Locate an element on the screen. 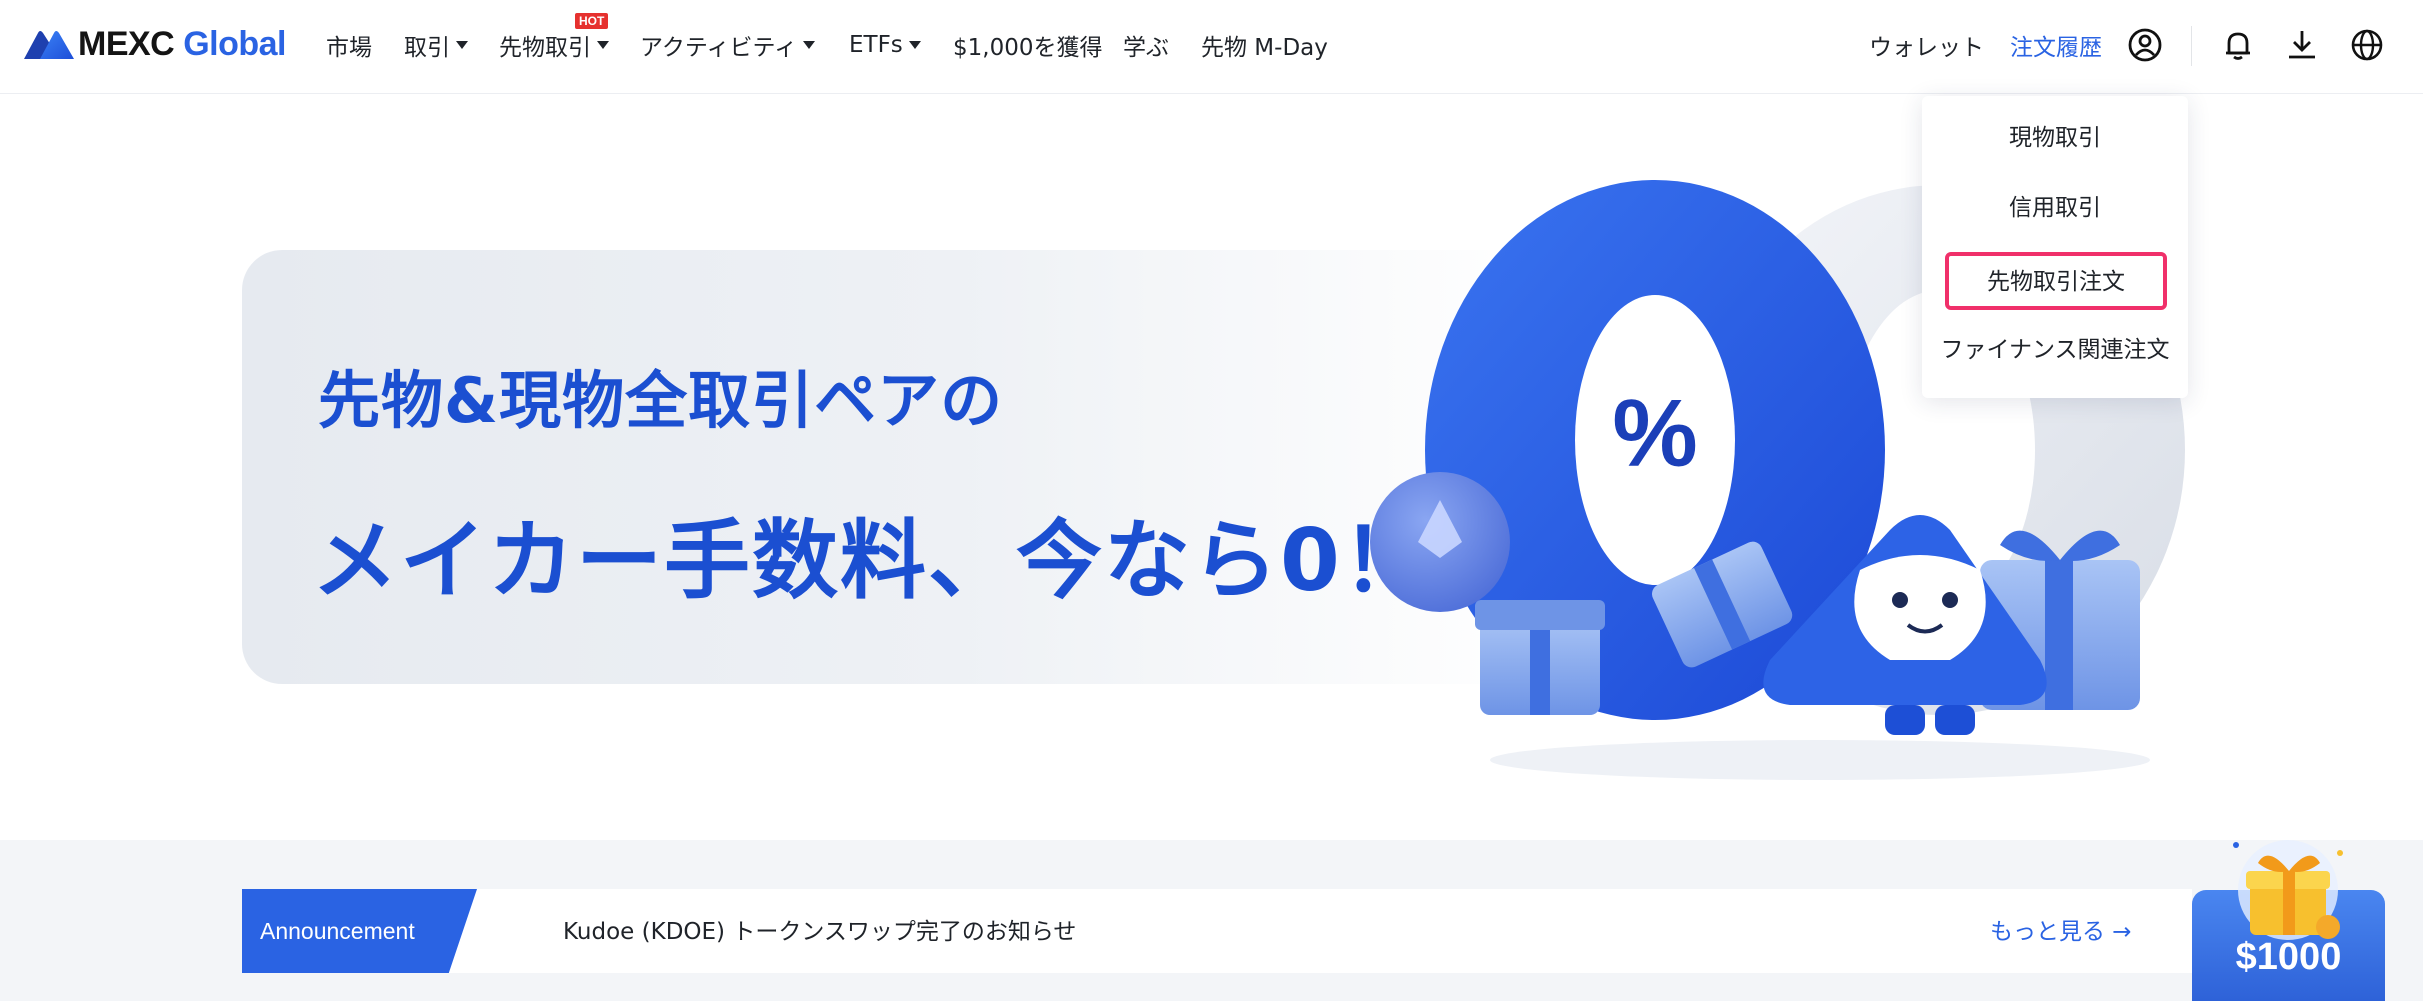 The width and height of the screenshot is (2423, 1001). banner-headline-2: メイカー手数料、今なら0！ is located at coordinates (871, 561).